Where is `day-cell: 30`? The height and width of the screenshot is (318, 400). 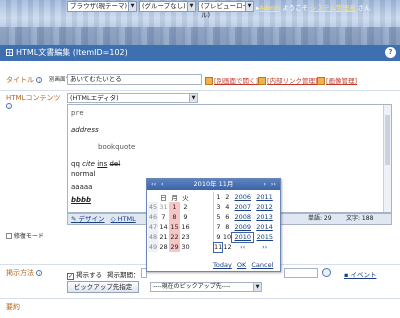
day-cell: 30 is located at coordinates (185, 247).